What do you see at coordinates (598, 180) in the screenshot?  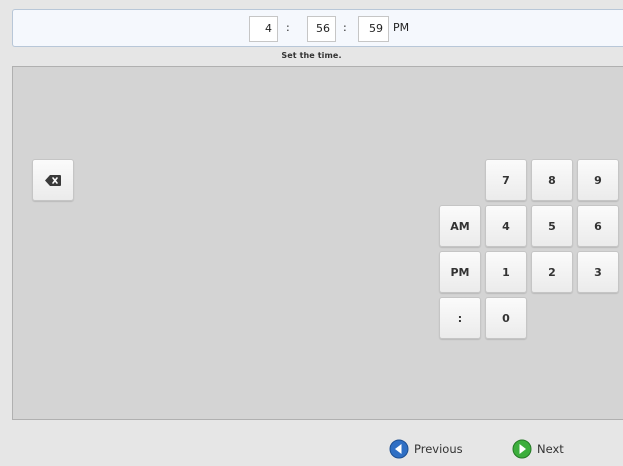 I see `key-9: 9` at bounding box center [598, 180].